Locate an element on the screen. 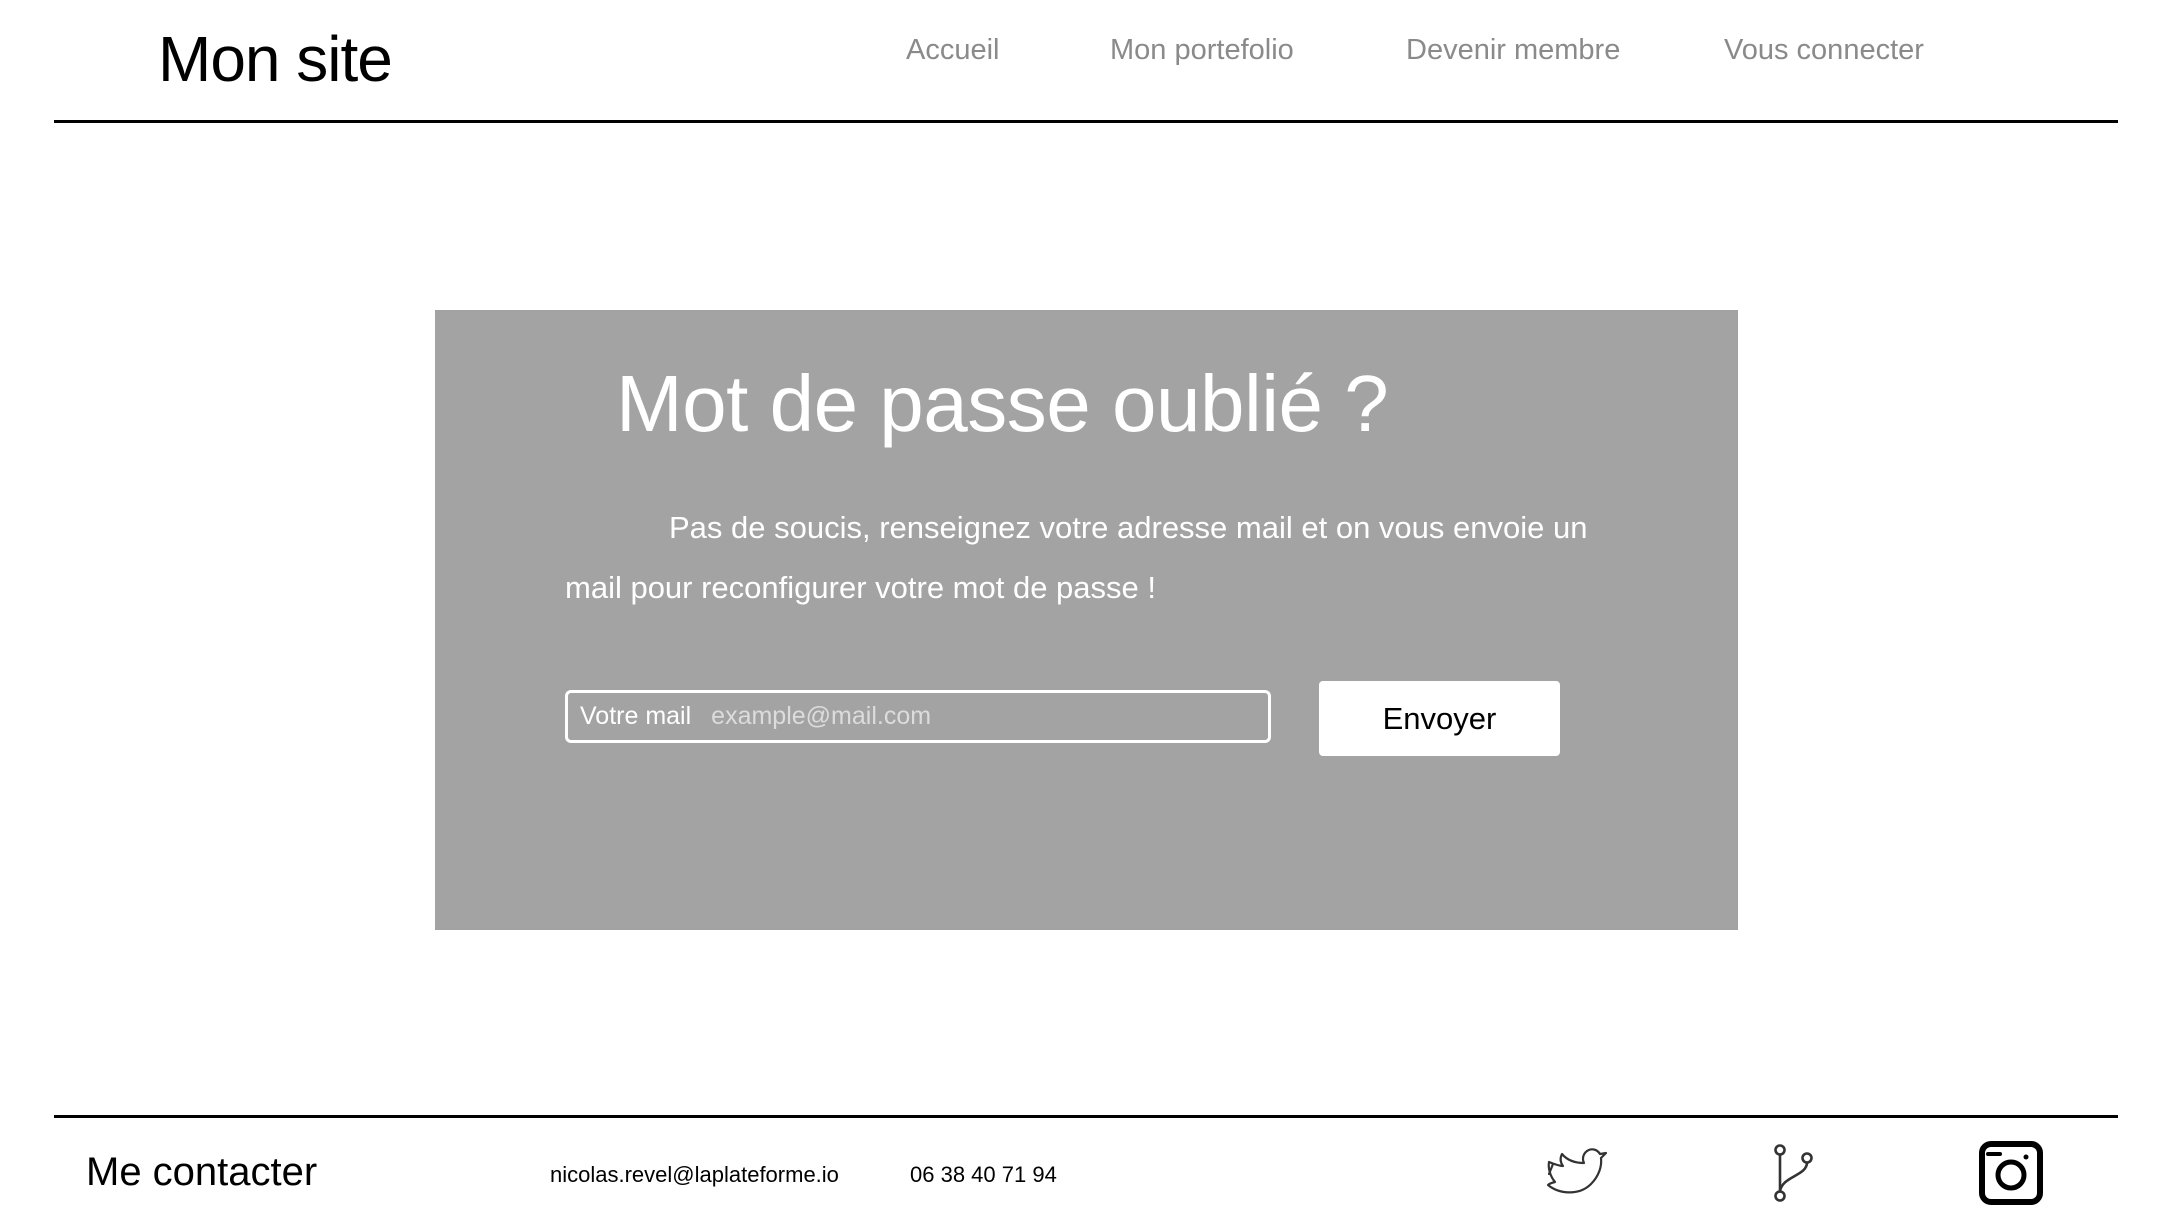 Image resolution: width=2160 pixels, height=1231 pixels. email-field: Votre mail is located at coordinates (918, 716).